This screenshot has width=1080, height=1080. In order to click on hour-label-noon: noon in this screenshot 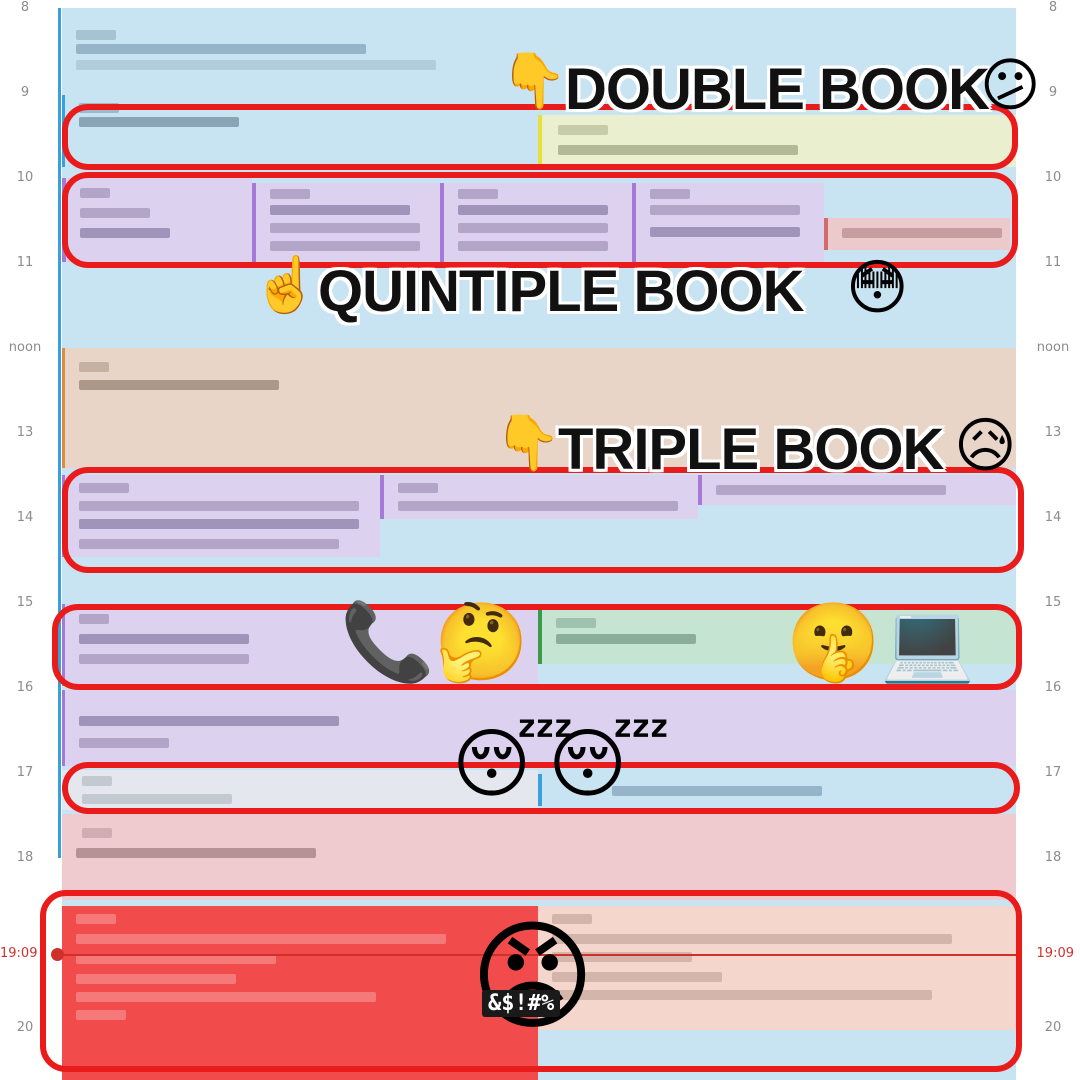, I will do `click(25, 347)`.